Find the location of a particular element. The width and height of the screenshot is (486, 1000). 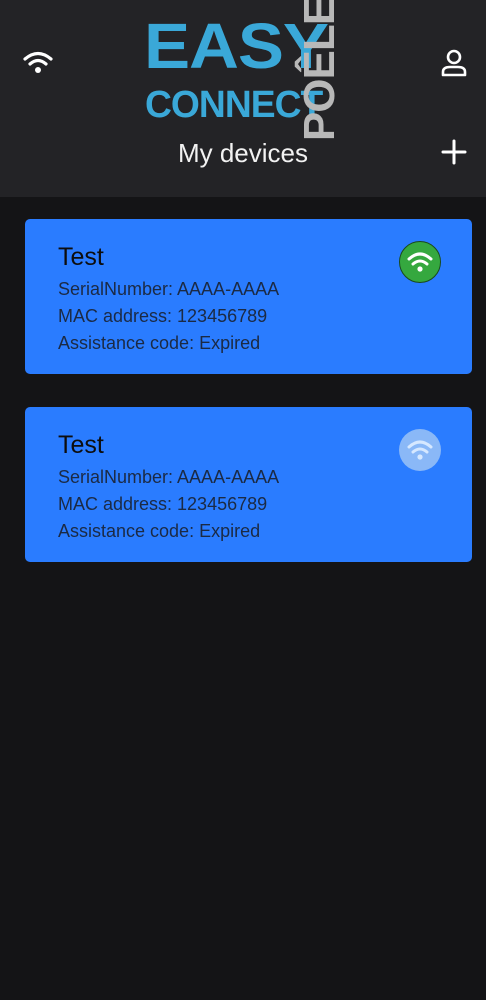

wifi-offline-icon is located at coordinates (420, 450).